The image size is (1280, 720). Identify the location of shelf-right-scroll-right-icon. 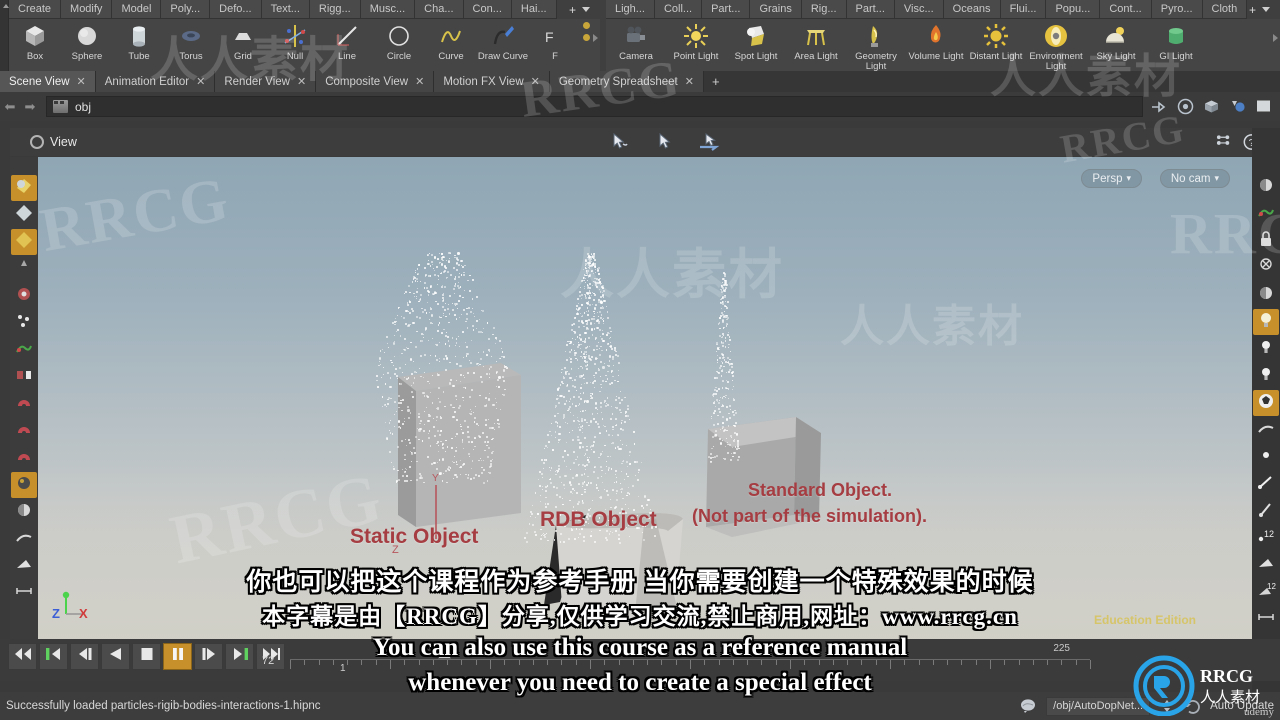
(1275, 38).